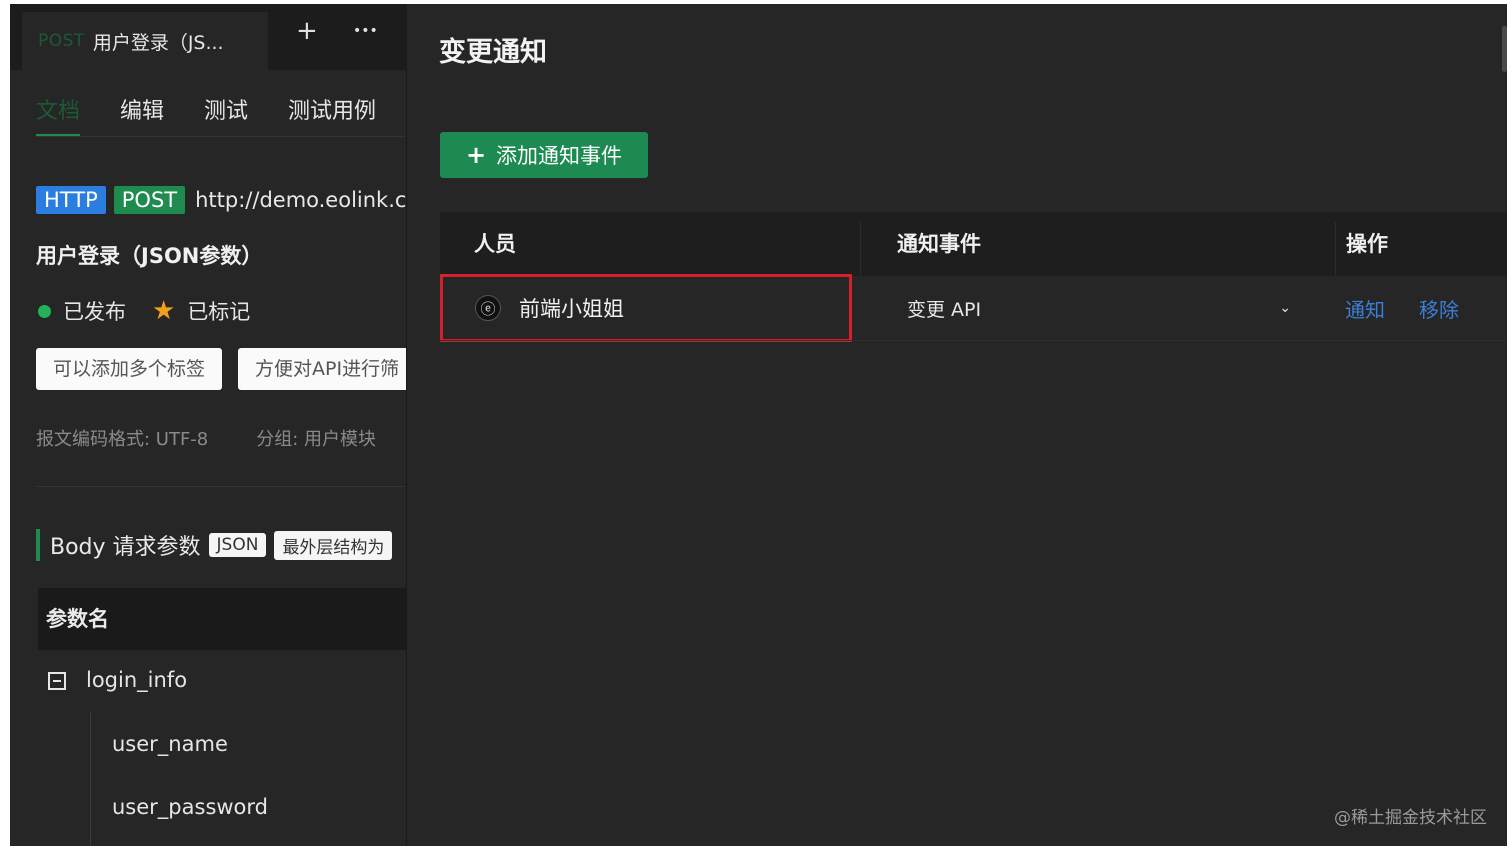  What do you see at coordinates (221, 136) in the screenshot?
I see `subtabs-divider` at bounding box center [221, 136].